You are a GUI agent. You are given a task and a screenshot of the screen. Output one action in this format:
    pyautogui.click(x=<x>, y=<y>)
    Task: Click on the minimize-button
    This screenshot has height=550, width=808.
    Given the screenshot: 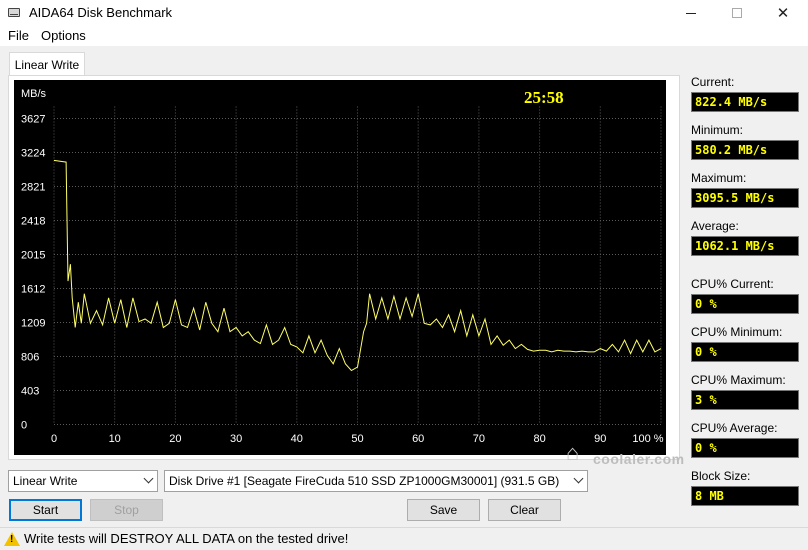 What is the action you would take?
    pyautogui.click(x=691, y=13)
    